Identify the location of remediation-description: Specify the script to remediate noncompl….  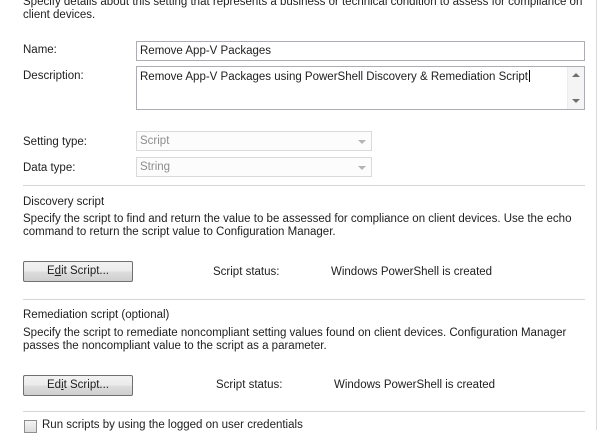
(295, 339).